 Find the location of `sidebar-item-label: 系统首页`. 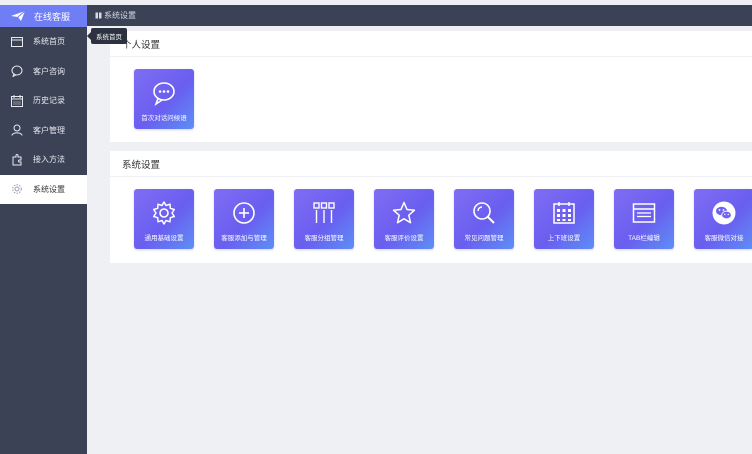

sidebar-item-label: 系统首页 is located at coordinates (49, 42).